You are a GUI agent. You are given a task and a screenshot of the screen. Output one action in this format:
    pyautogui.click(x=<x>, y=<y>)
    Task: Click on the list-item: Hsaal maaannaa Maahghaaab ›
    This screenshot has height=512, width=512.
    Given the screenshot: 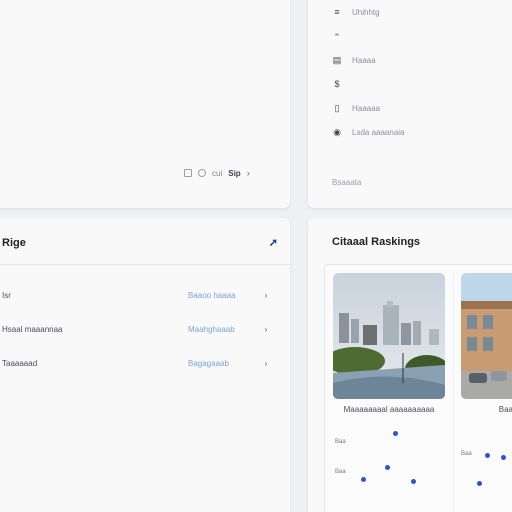 What is the action you would take?
    pyautogui.click(x=138, y=329)
    